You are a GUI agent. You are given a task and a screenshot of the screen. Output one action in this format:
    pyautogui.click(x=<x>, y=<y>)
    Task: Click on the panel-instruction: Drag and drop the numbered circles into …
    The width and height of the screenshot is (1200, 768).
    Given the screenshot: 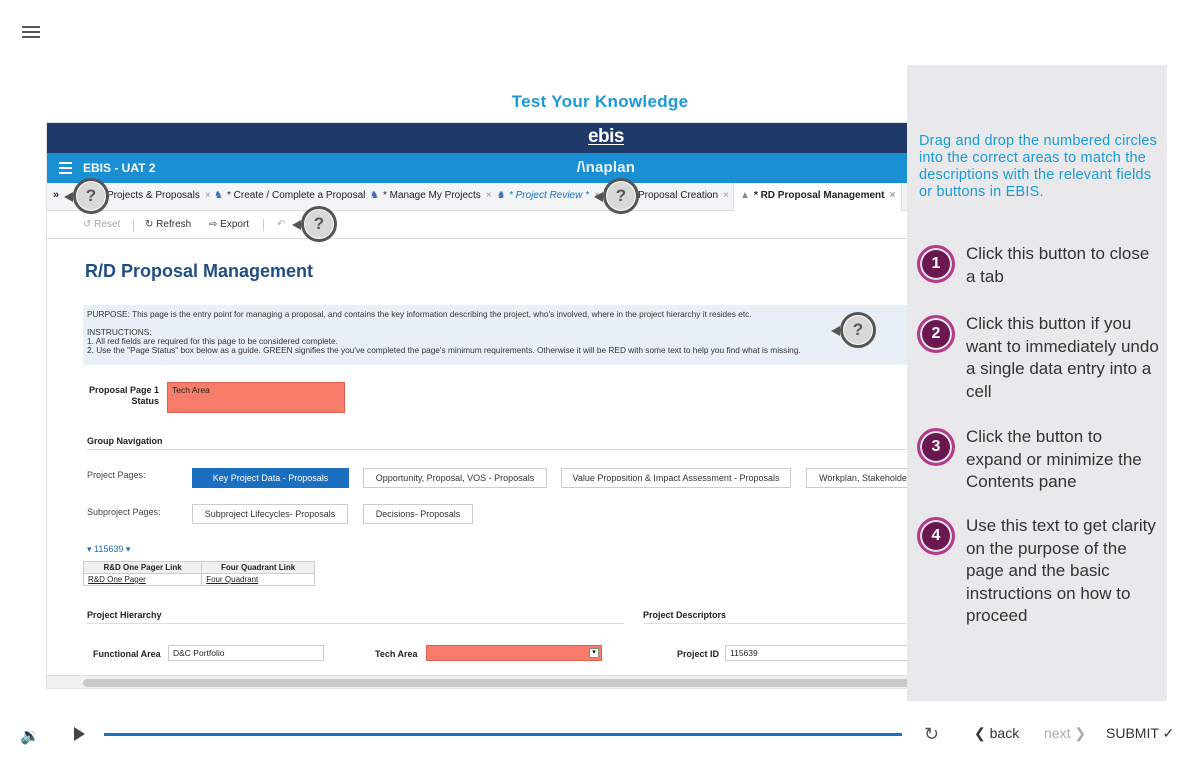 What is the action you would take?
    pyautogui.click(x=1038, y=166)
    